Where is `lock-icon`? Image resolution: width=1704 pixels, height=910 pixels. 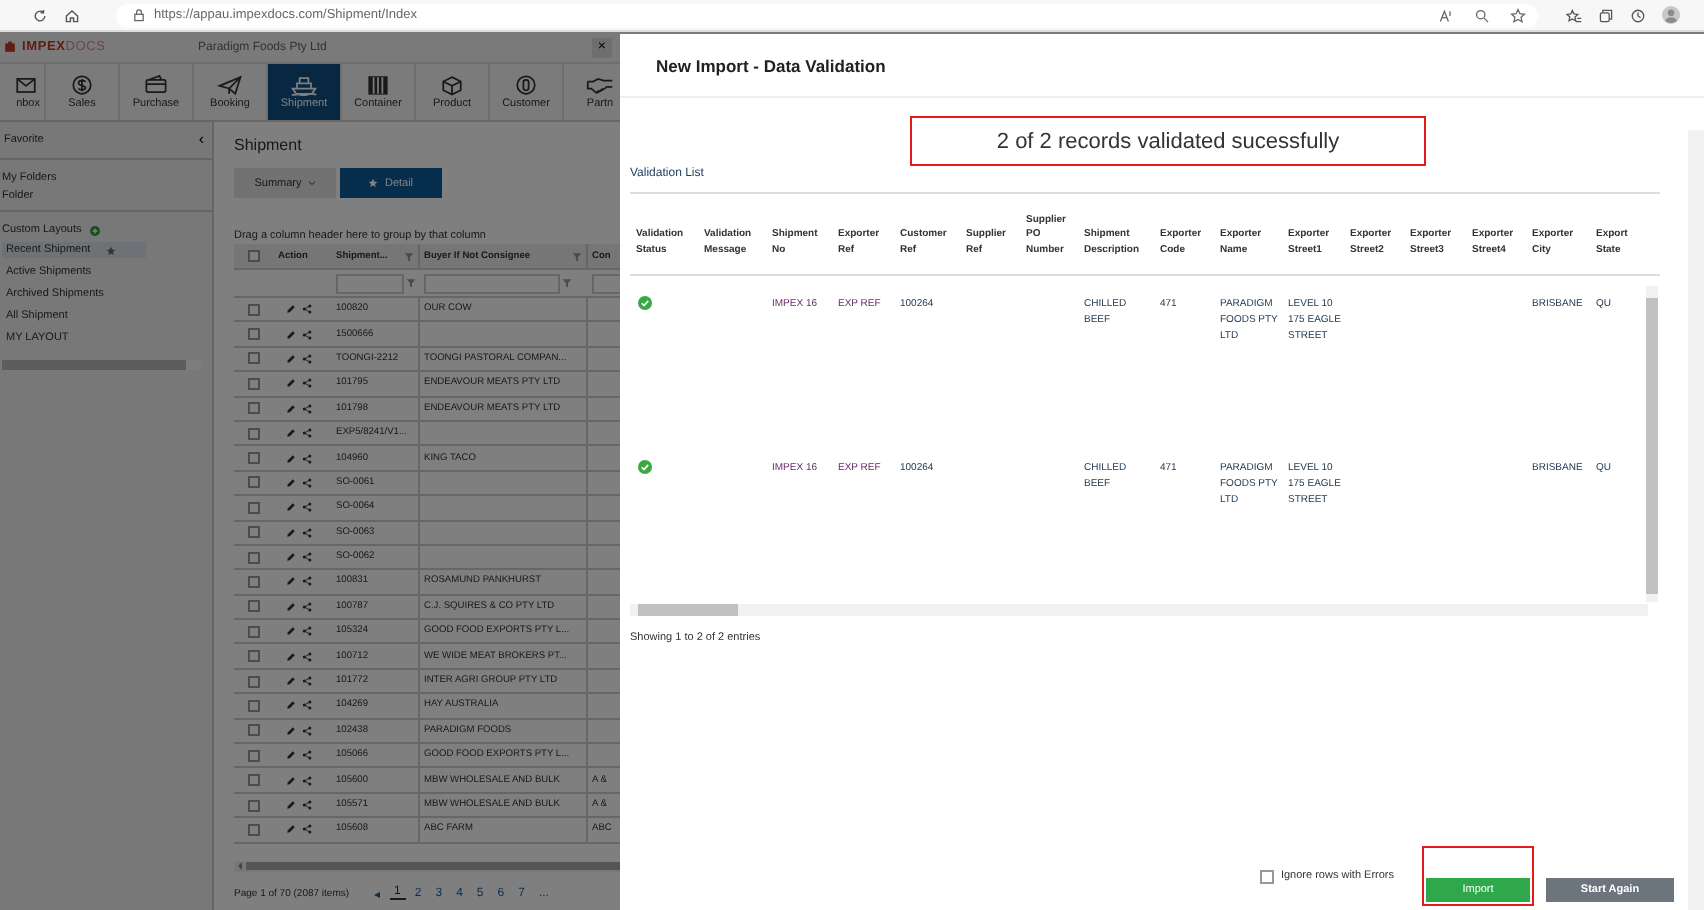
lock-icon is located at coordinates (139, 15).